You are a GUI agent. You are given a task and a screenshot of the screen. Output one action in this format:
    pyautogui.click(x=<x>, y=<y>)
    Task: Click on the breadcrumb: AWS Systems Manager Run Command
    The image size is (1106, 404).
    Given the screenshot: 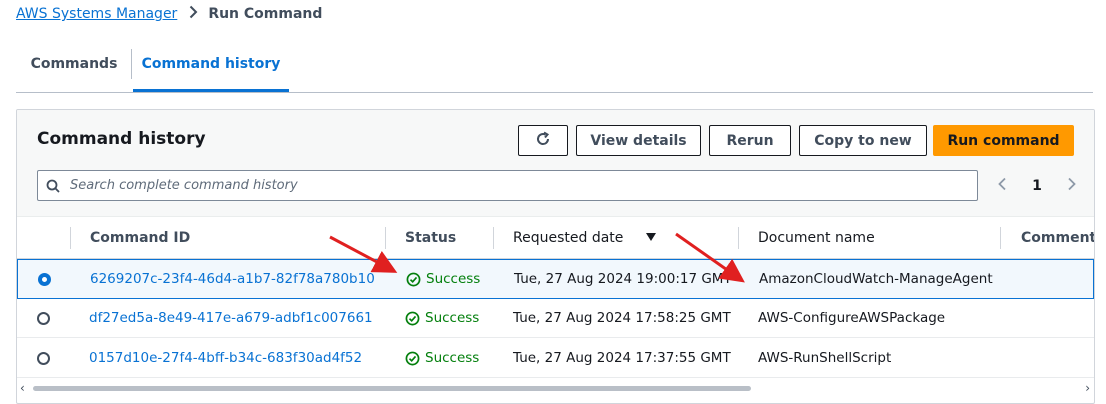 What is the action you would take?
    pyautogui.click(x=169, y=14)
    